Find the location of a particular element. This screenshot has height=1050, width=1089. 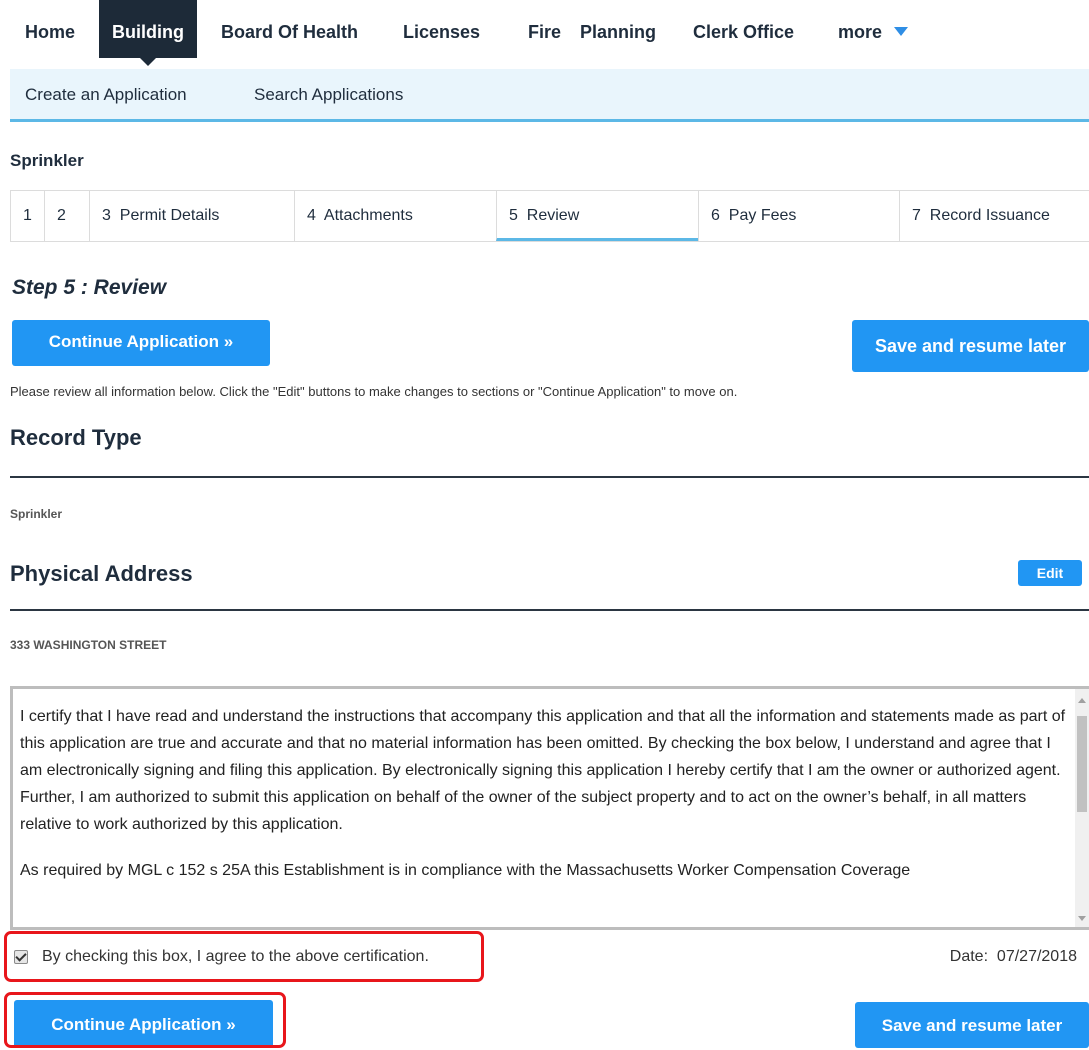

step-2: 2 is located at coordinates (66, 216).